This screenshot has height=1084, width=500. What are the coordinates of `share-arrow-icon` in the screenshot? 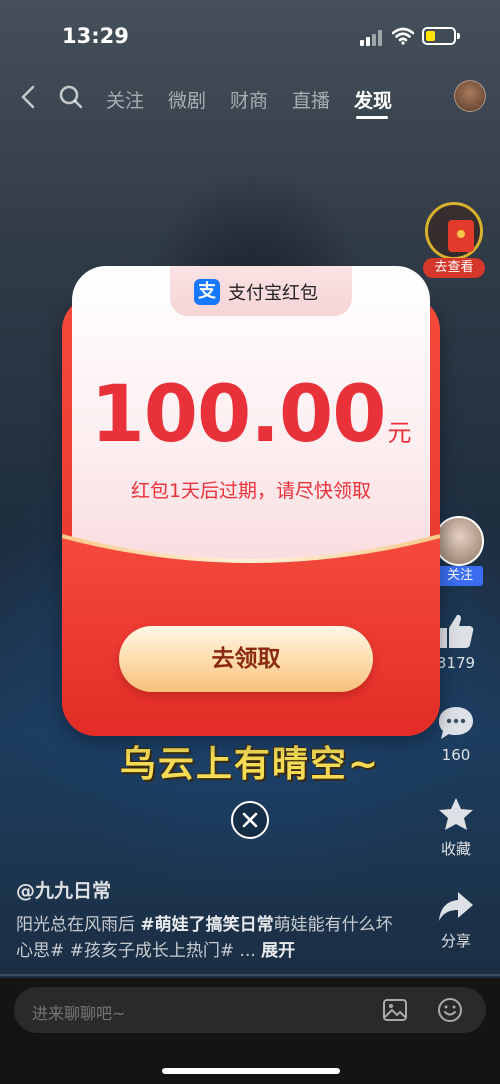 It's located at (456, 906).